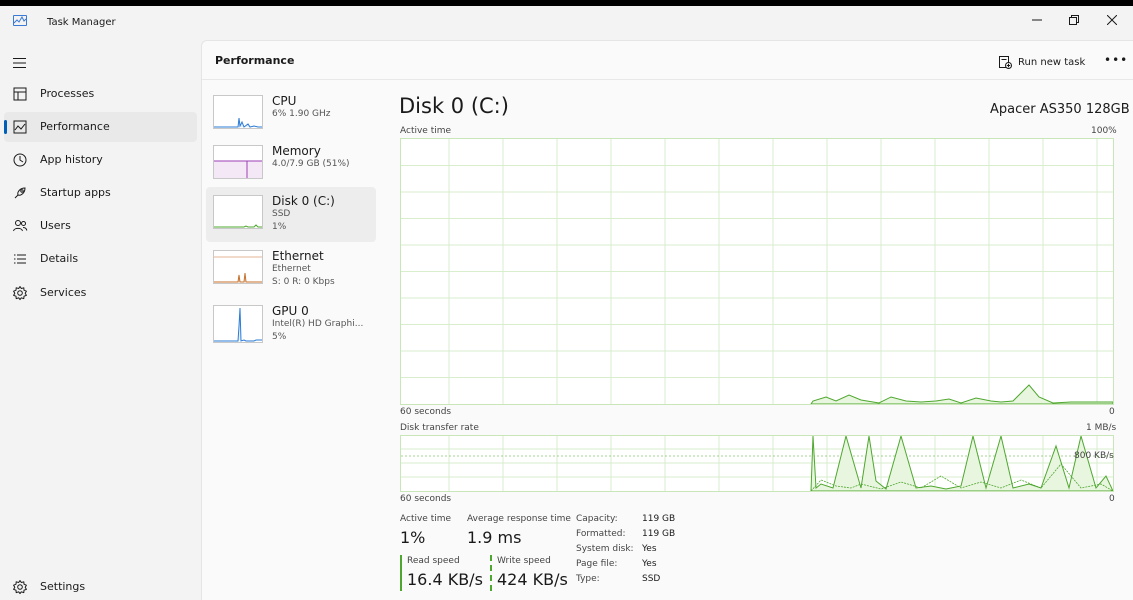 This screenshot has width=1133, height=600. I want to click on disk-model: Apacer AS350 128GB, so click(1060, 109).